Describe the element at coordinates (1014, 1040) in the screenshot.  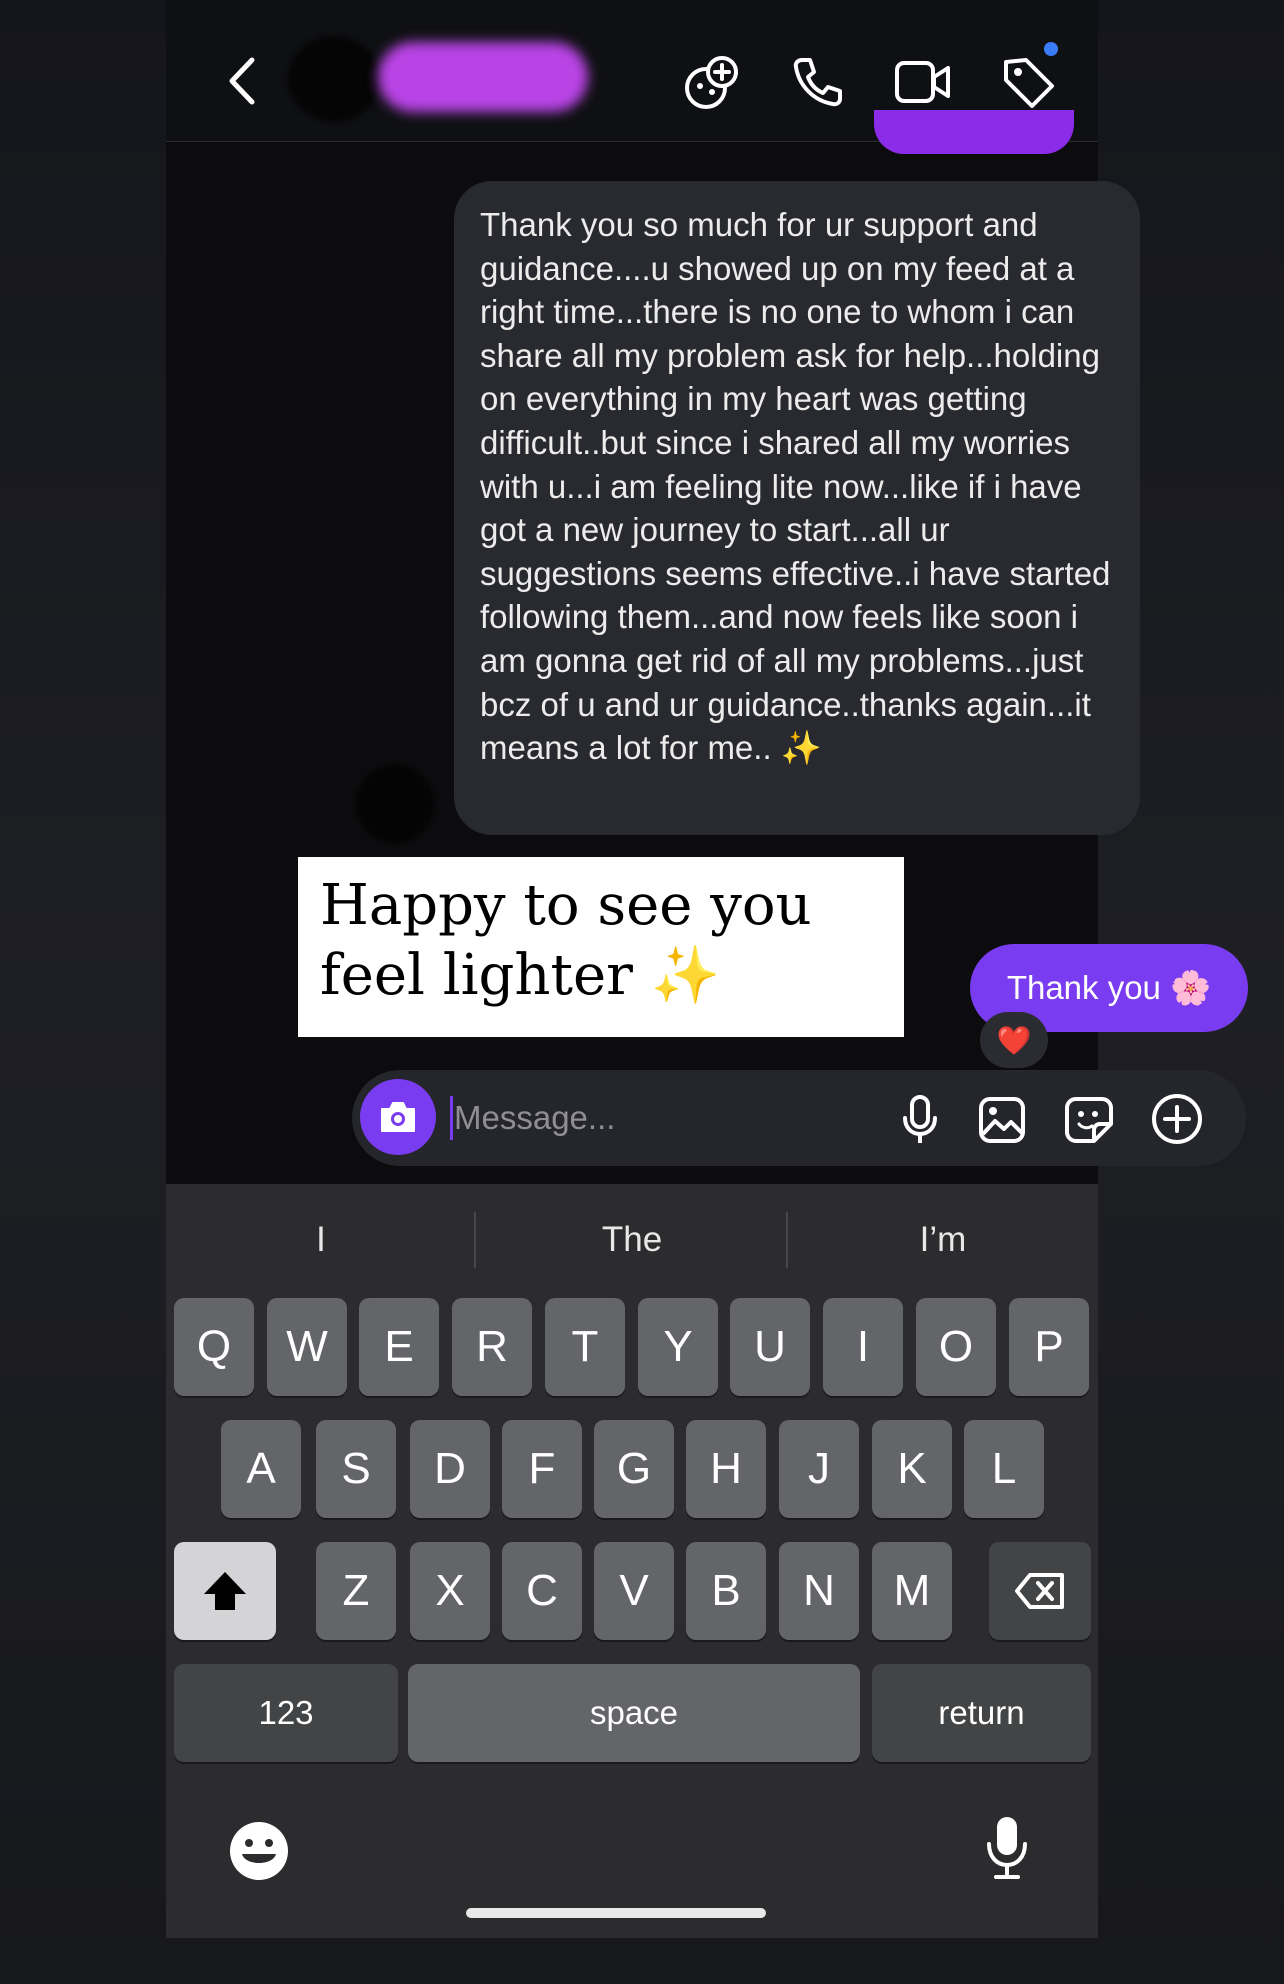
I see `heart-reaction: ❤️` at that location.